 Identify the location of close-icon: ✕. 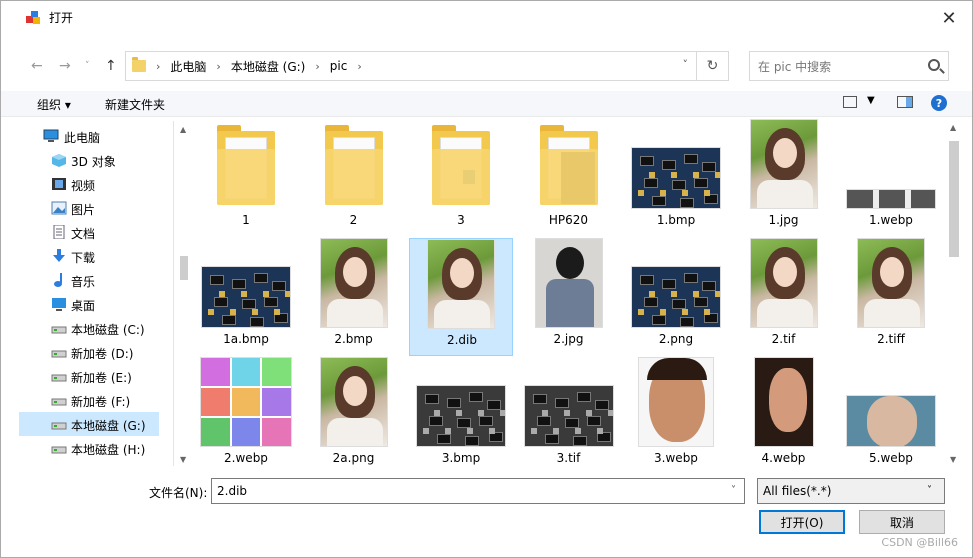
(949, 18).